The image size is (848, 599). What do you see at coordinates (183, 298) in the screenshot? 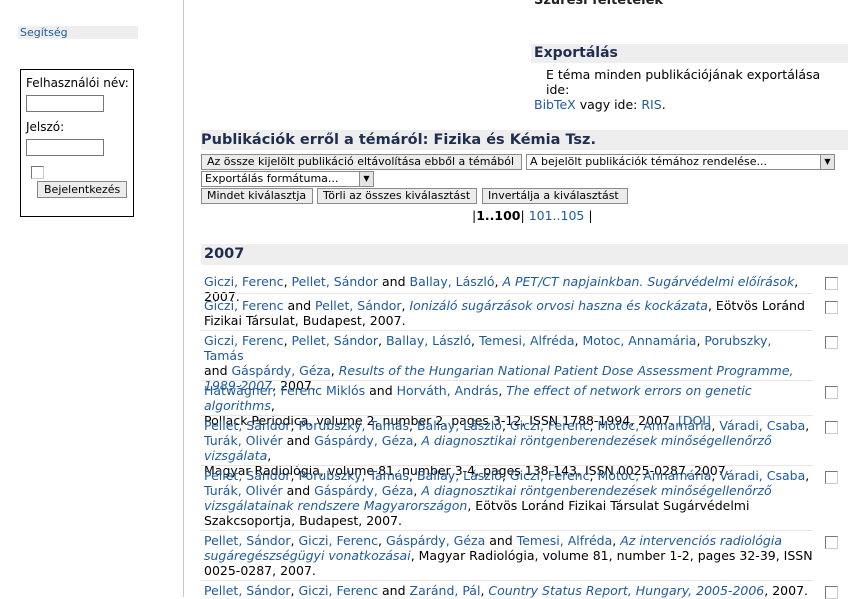
I see `sidebar-divider` at bounding box center [183, 298].